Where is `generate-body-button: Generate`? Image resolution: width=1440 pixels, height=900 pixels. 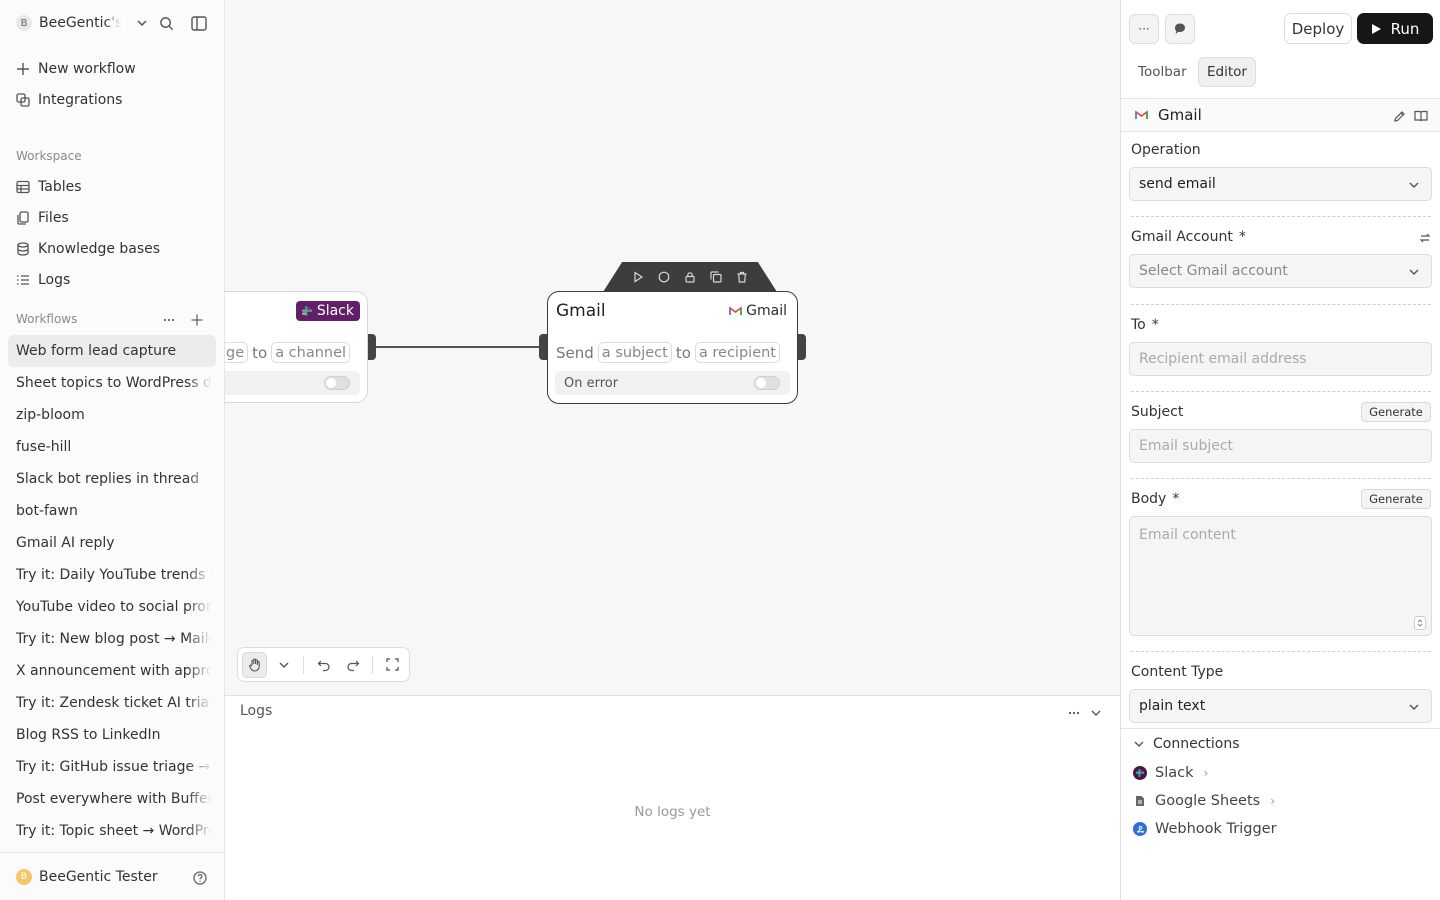
generate-body-button: Generate is located at coordinates (1396, 499).